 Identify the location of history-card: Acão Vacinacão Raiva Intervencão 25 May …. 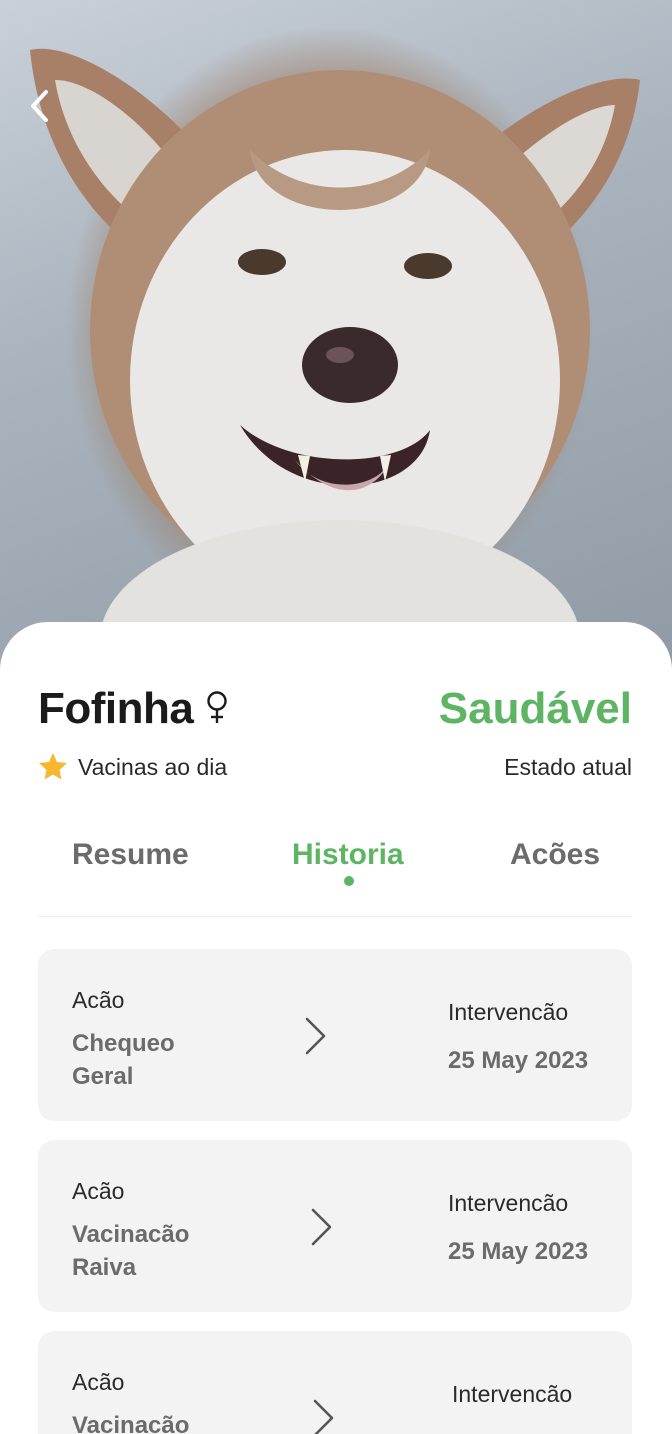
(335, 1226).